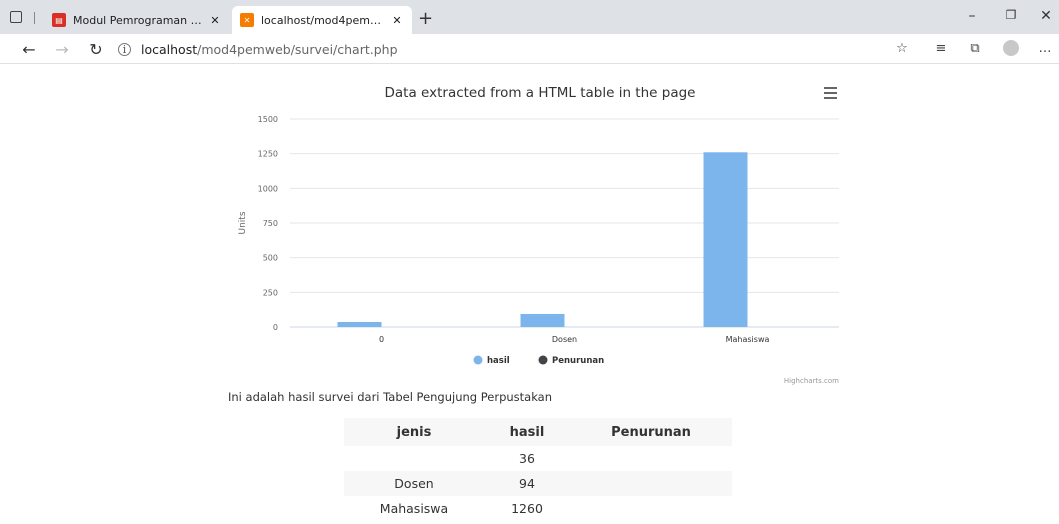 This screenshot has width=1059, height=524. I want to click on forward-icon: →, so click(62, 49).